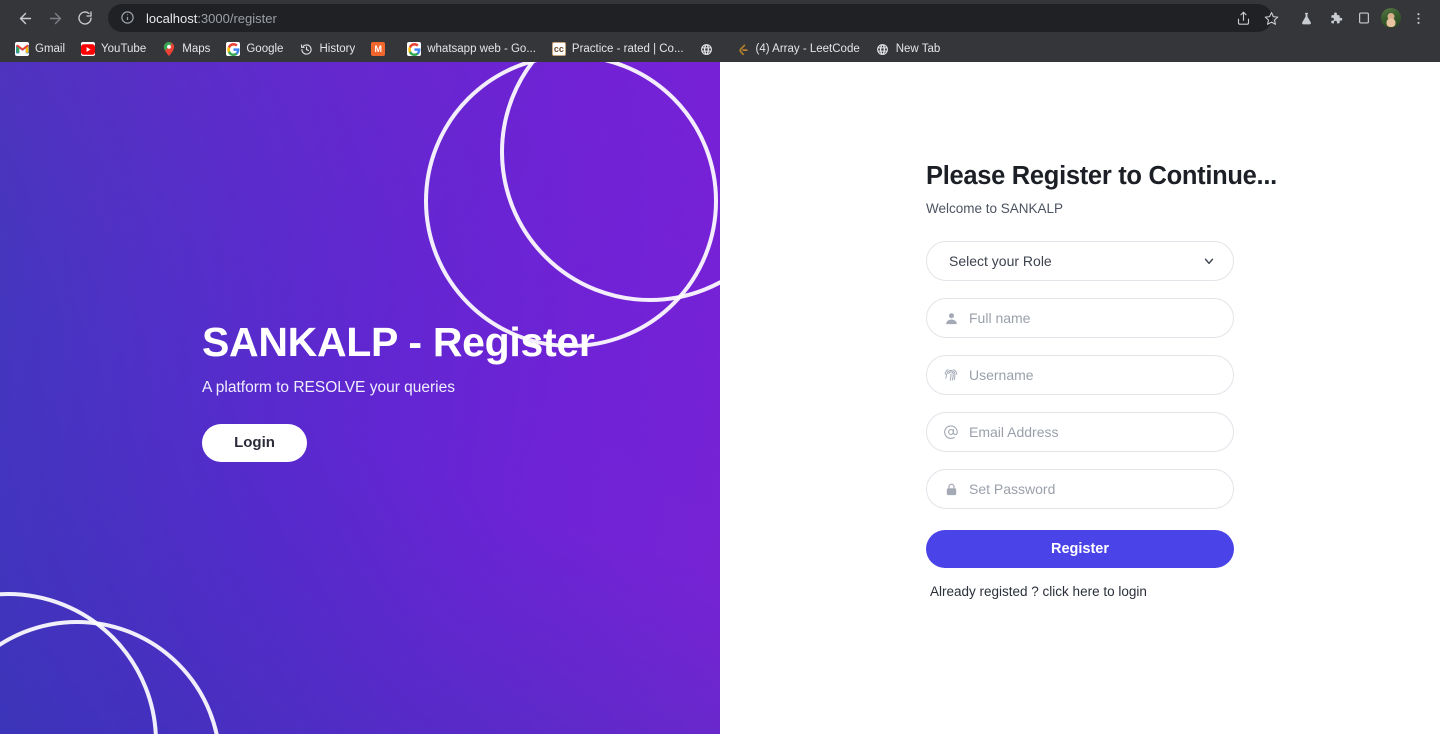 This screenshot has height=734, width=1440. I want to click on bookmark-orange-app: M, so click(381, 49).